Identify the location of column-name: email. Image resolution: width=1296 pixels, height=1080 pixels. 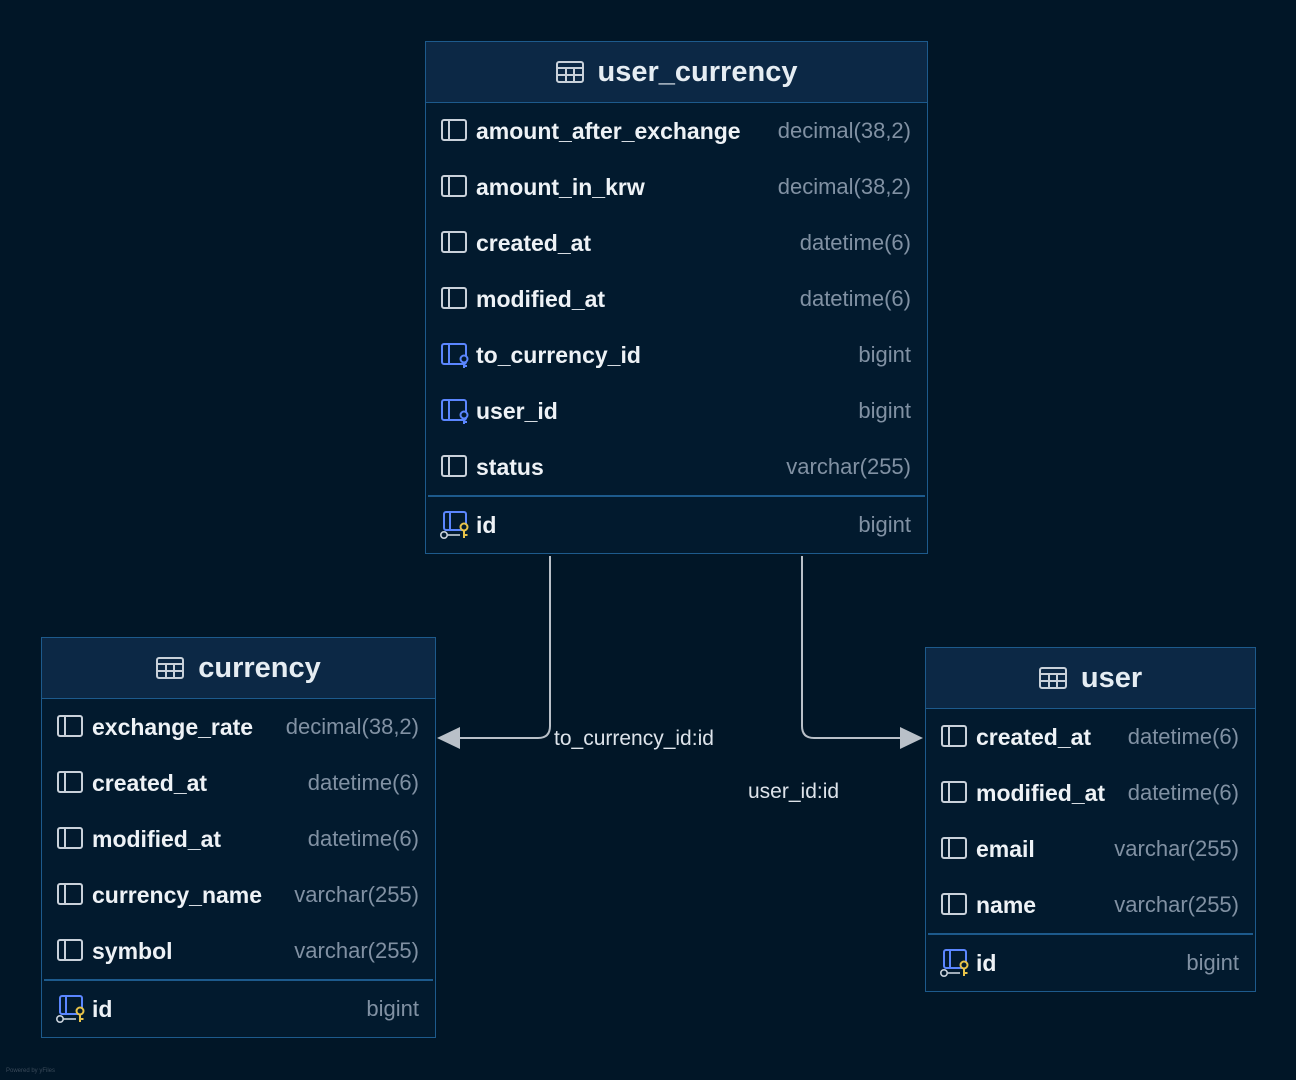
(1005, 848).